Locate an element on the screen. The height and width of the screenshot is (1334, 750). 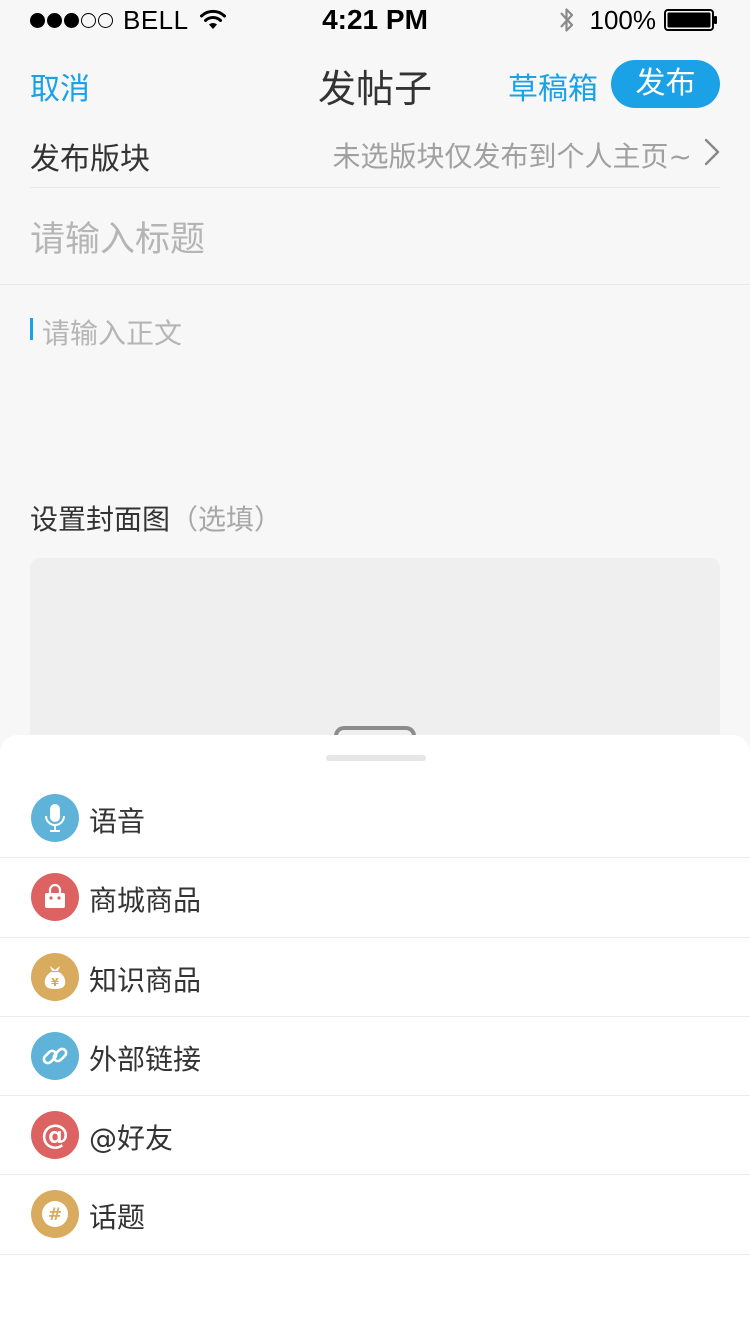
battery-icon is located at coordinates (690, 20).